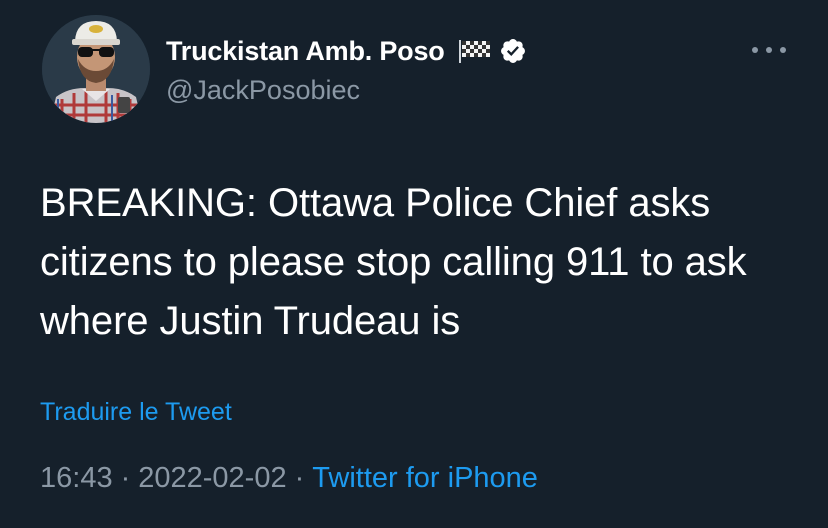 Image resolution: width=828 pixels, height=528 pixels. I want to click on more-options-icon, so click(769, 50).